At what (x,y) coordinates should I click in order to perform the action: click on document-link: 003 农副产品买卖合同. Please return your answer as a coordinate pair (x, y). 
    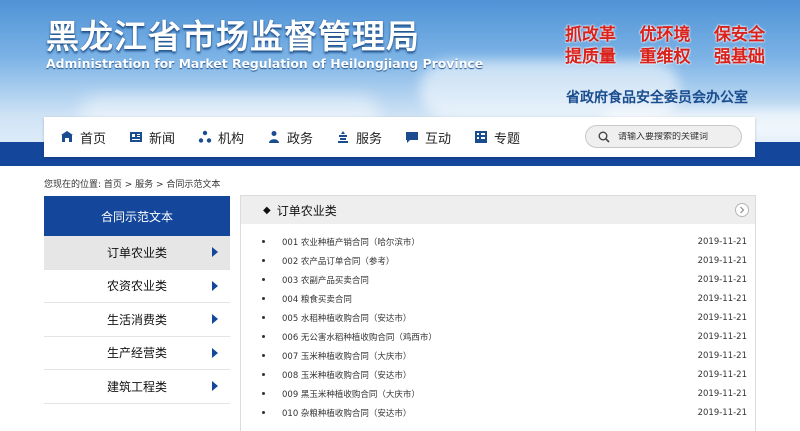
    Looking at the image, I should click on (325, 280).